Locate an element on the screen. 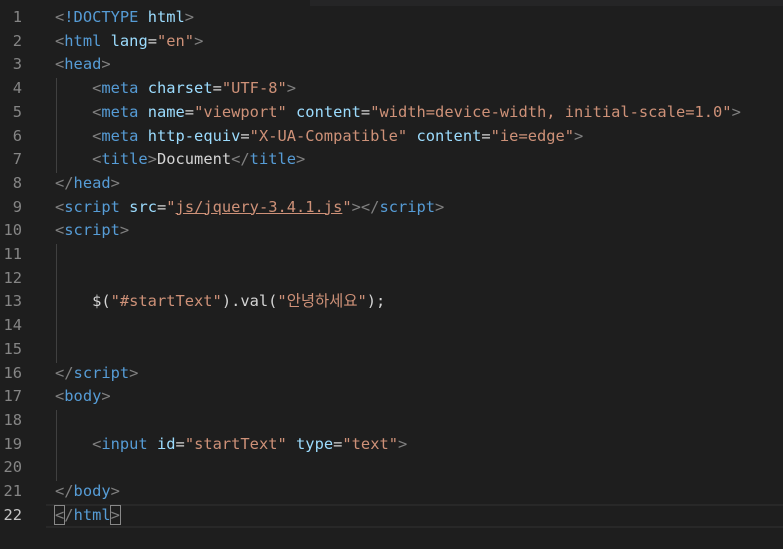 Image resolution: width=783 pixels, height=549 pixels. code-line: 3 <head> is located at coordinates (391, 65).